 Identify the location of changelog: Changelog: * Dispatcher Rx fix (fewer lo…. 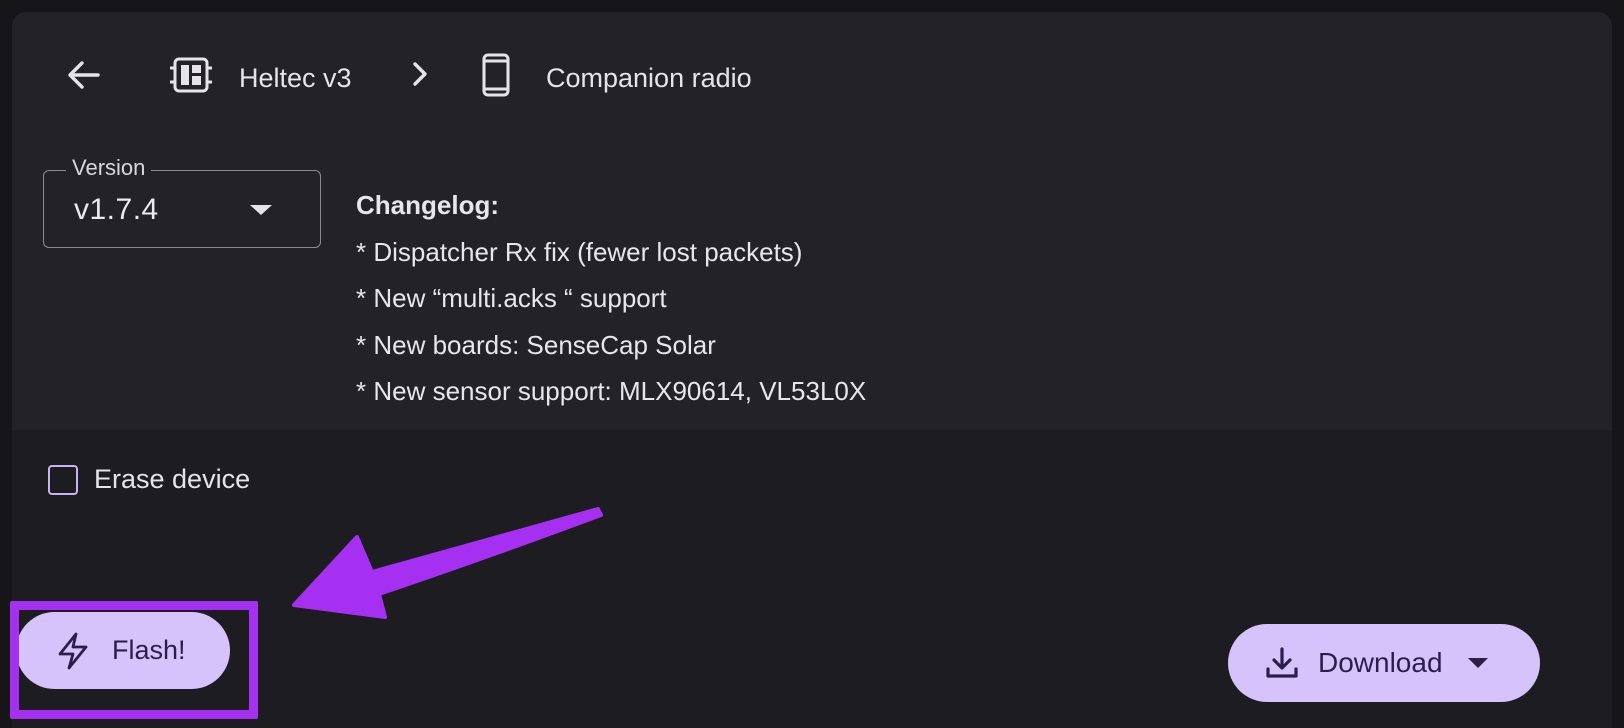
(611, 298).